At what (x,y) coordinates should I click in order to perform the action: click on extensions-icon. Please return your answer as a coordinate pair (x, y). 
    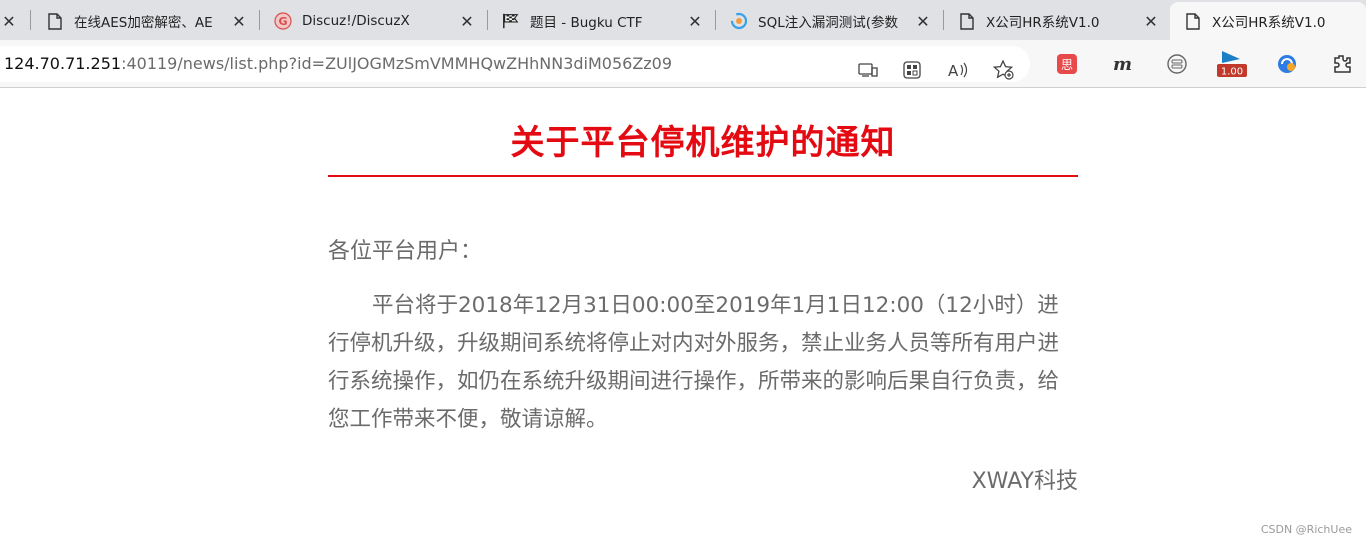
    Looking at the image, I should click on (1342, 64).